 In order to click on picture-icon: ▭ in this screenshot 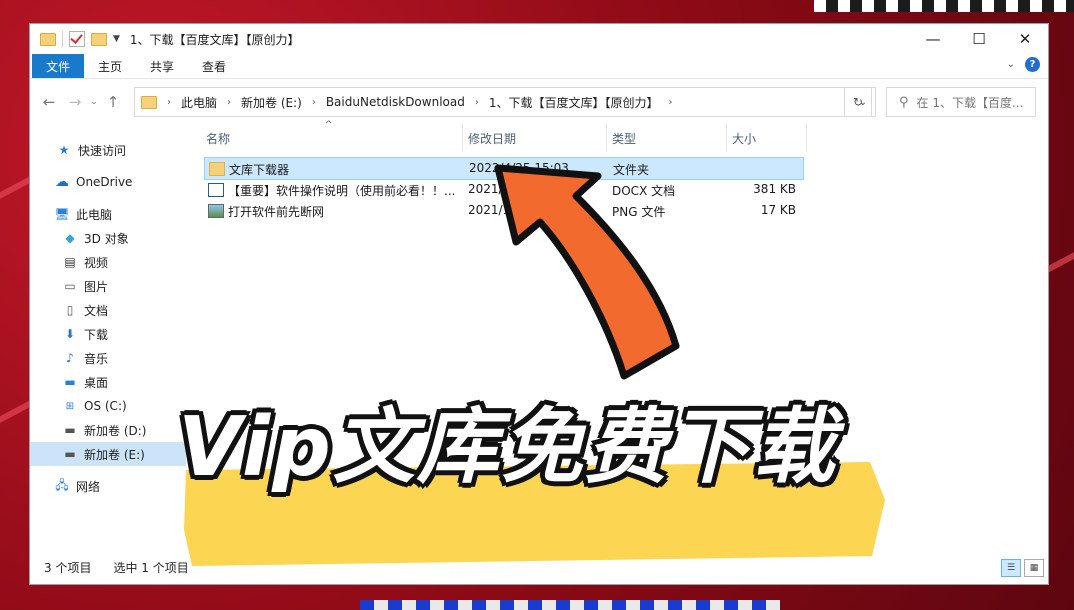, I will do `click(70, 286)`.